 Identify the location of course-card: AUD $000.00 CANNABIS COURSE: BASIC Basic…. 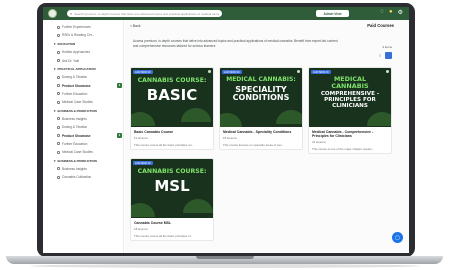
(172, 108).